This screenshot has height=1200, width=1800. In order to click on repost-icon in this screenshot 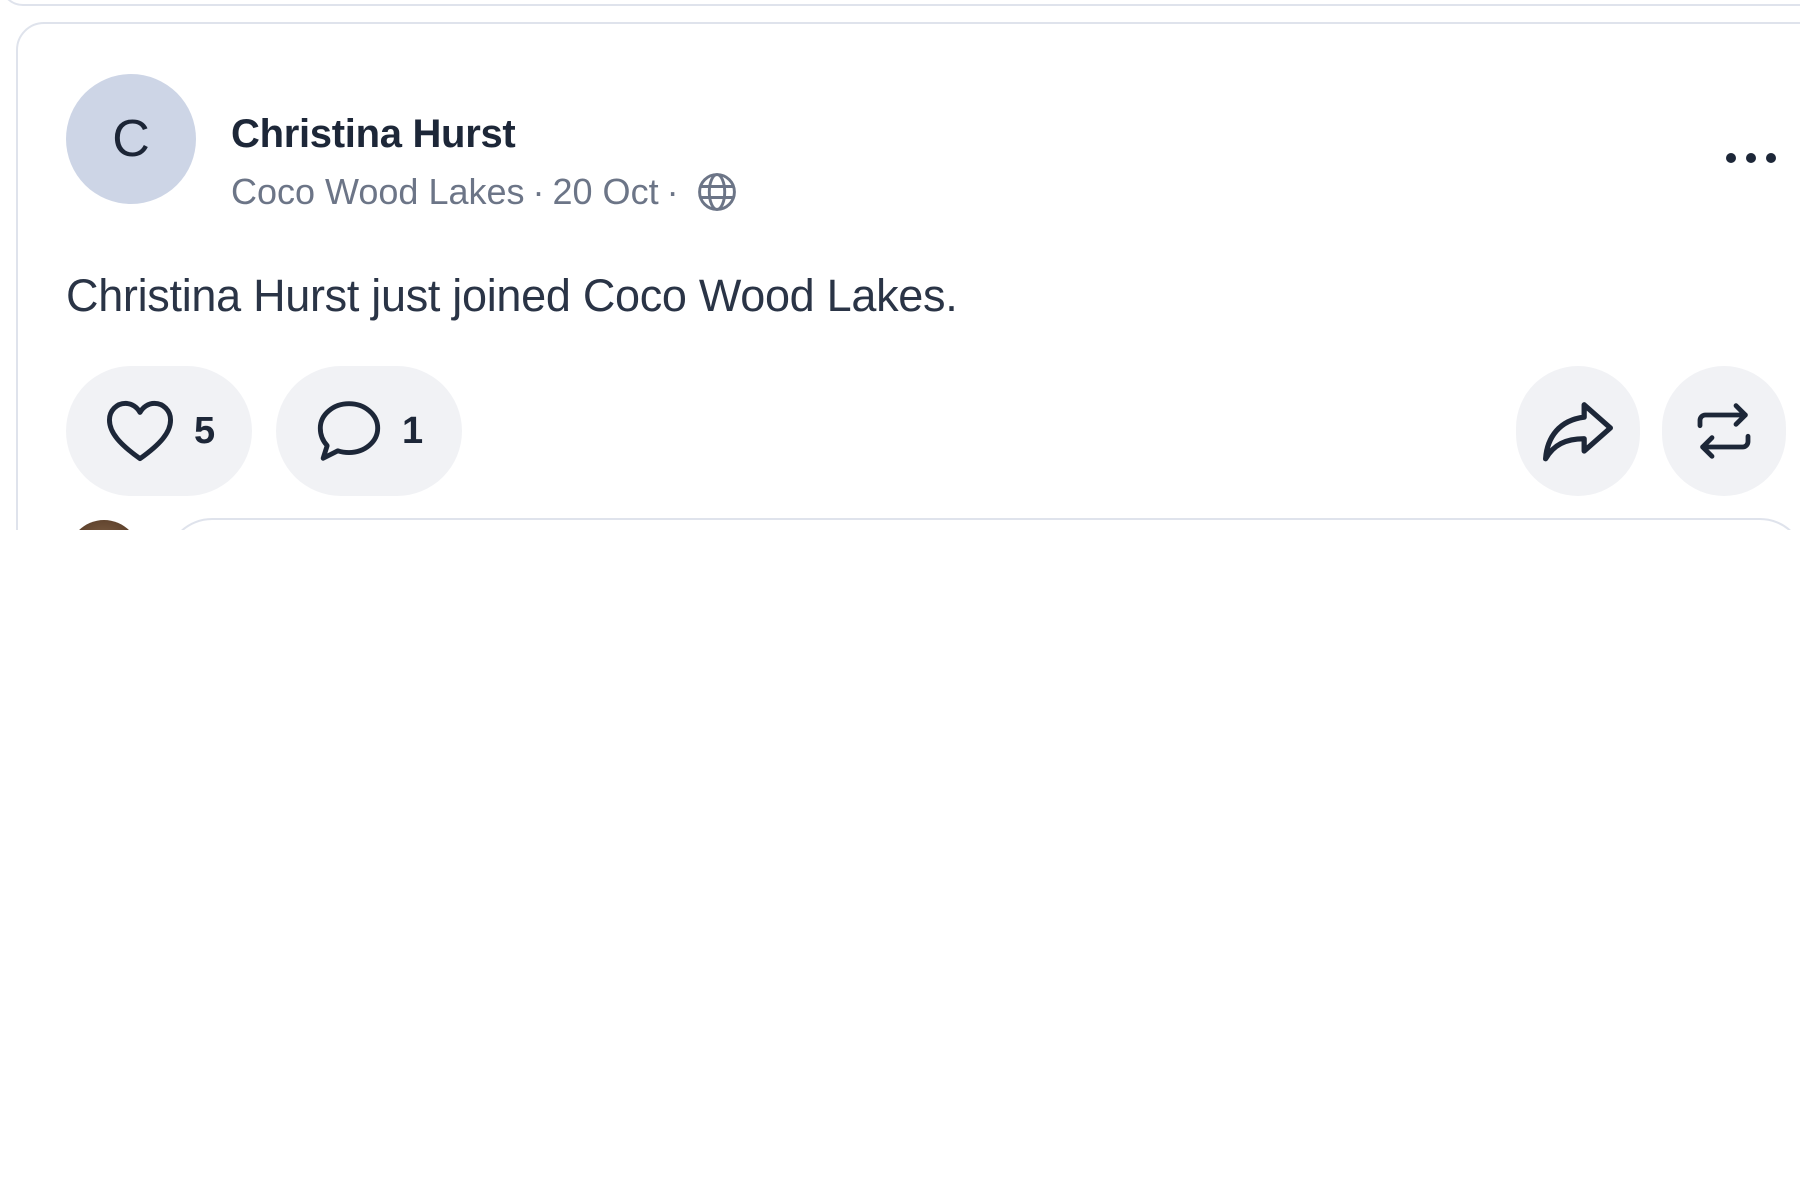, I will do `click(1724, 431)`.